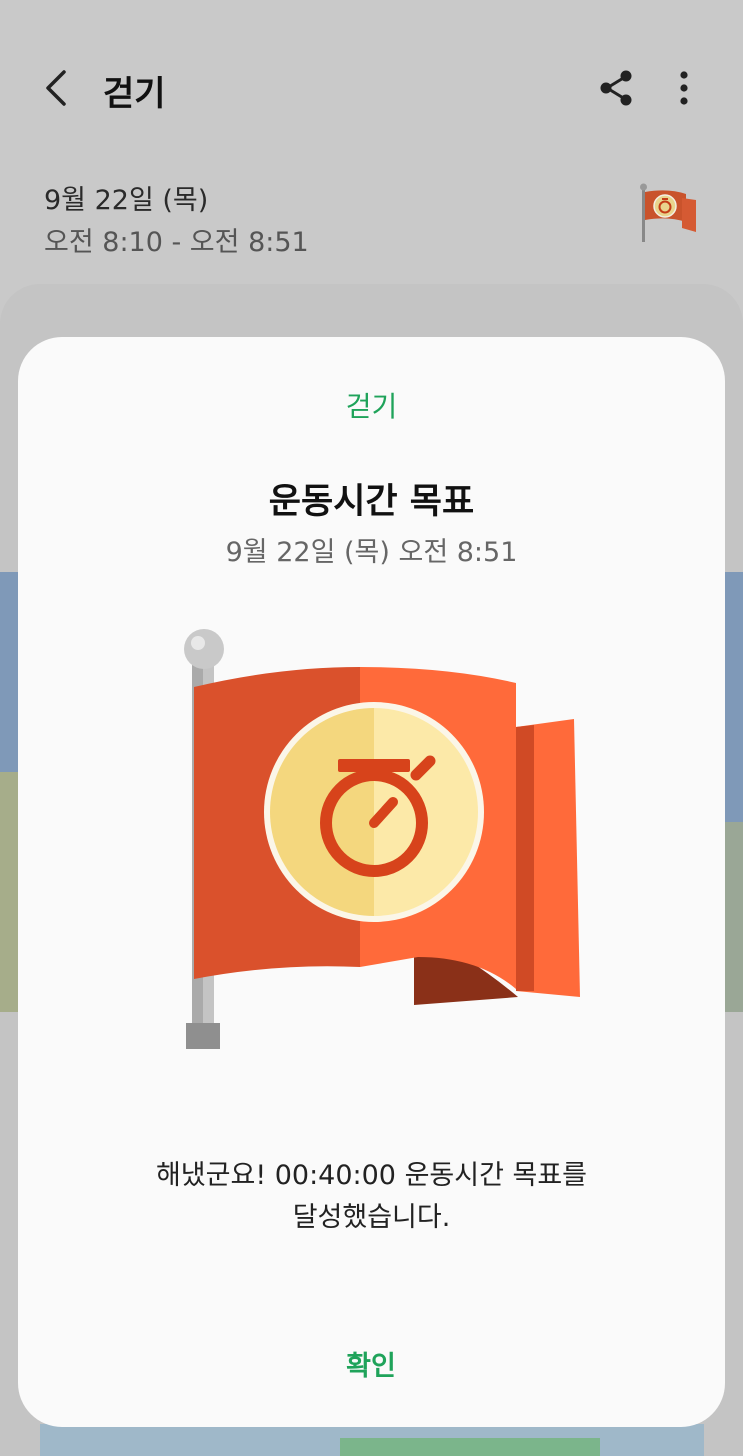 Image resolution: width=743 pixels, height=1456 pixels. Describe the element at coordinates (371, 502) in the screenshot. I see `dialog-title: 운동시간 목표` at that location.